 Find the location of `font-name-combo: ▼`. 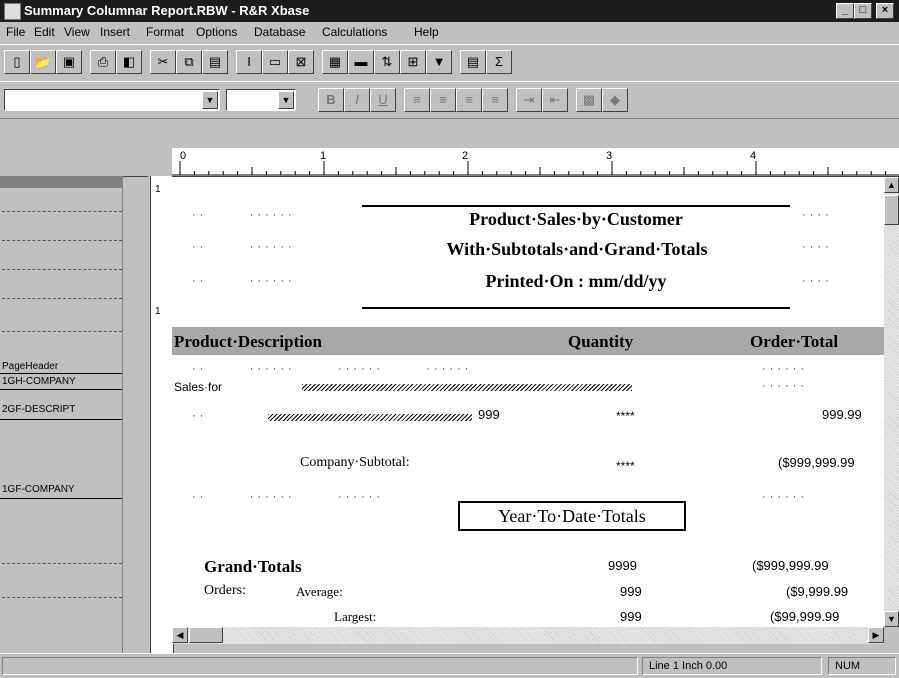

font-name-combo: ▼ is located at coordinates (112, 100).